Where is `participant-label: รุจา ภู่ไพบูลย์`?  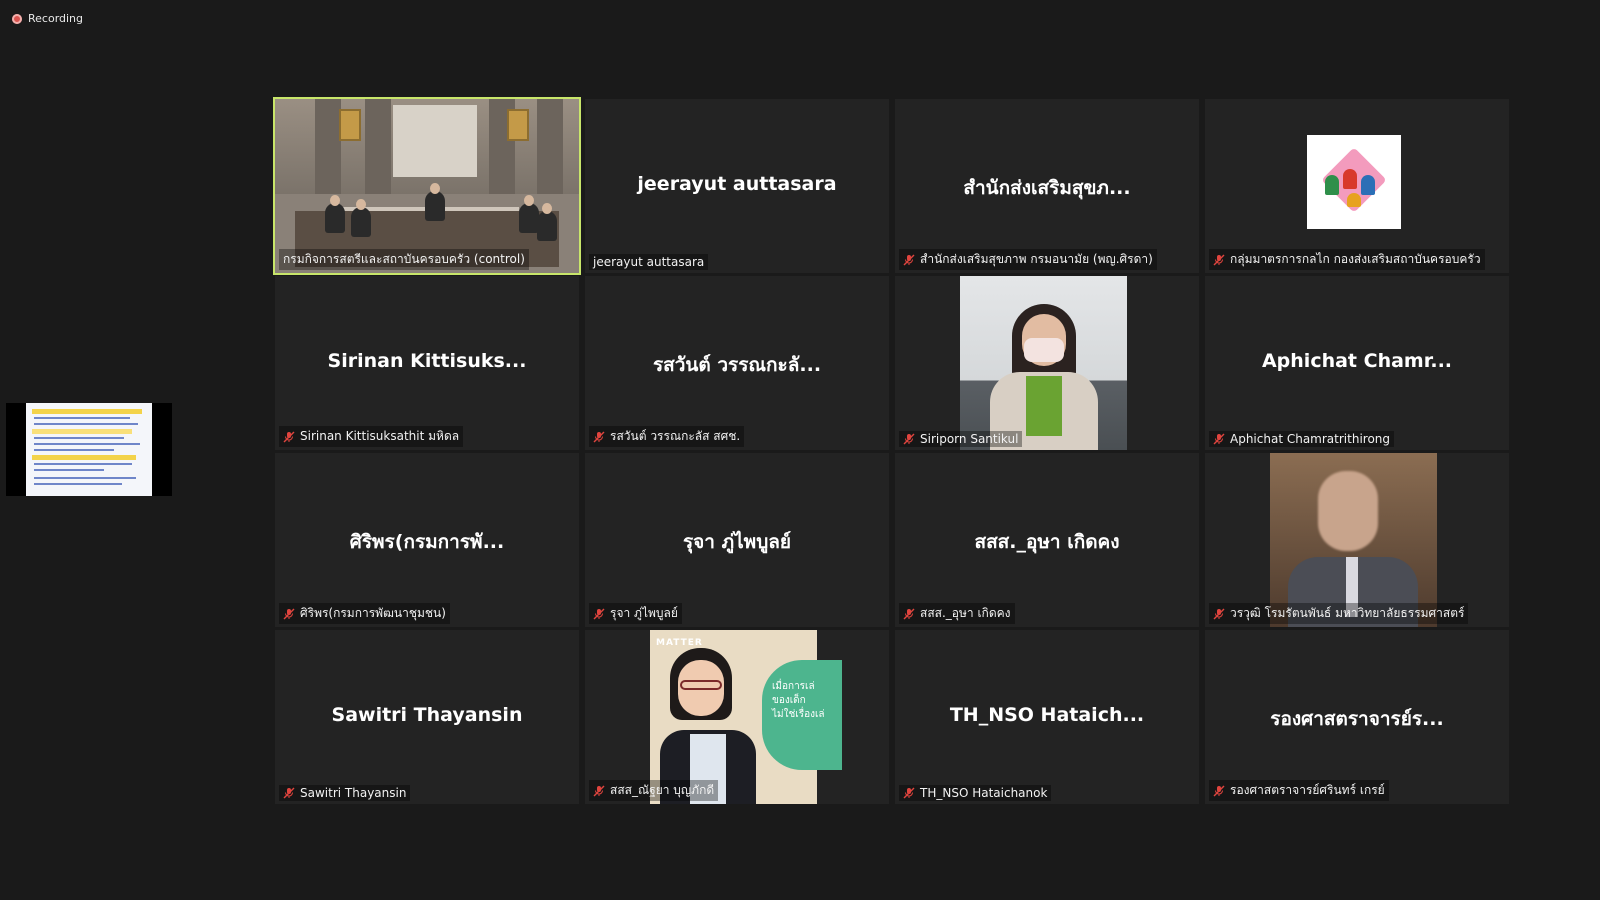
participant-label: รุจา ภู่ไพบูลย์ is located at coordinates (635, 613).